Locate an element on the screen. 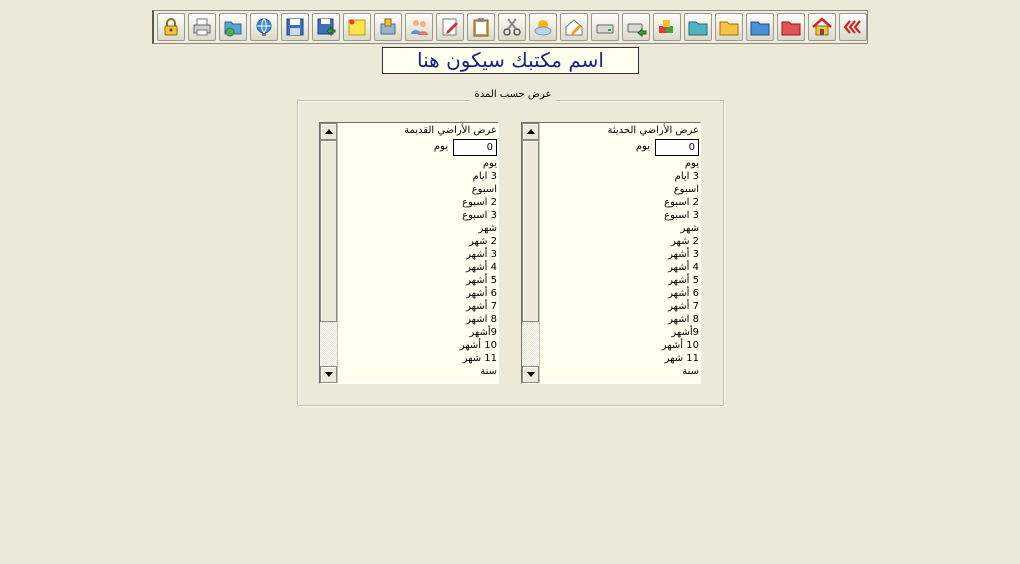  folder-yellow-button is located at coordinates (729, 27).